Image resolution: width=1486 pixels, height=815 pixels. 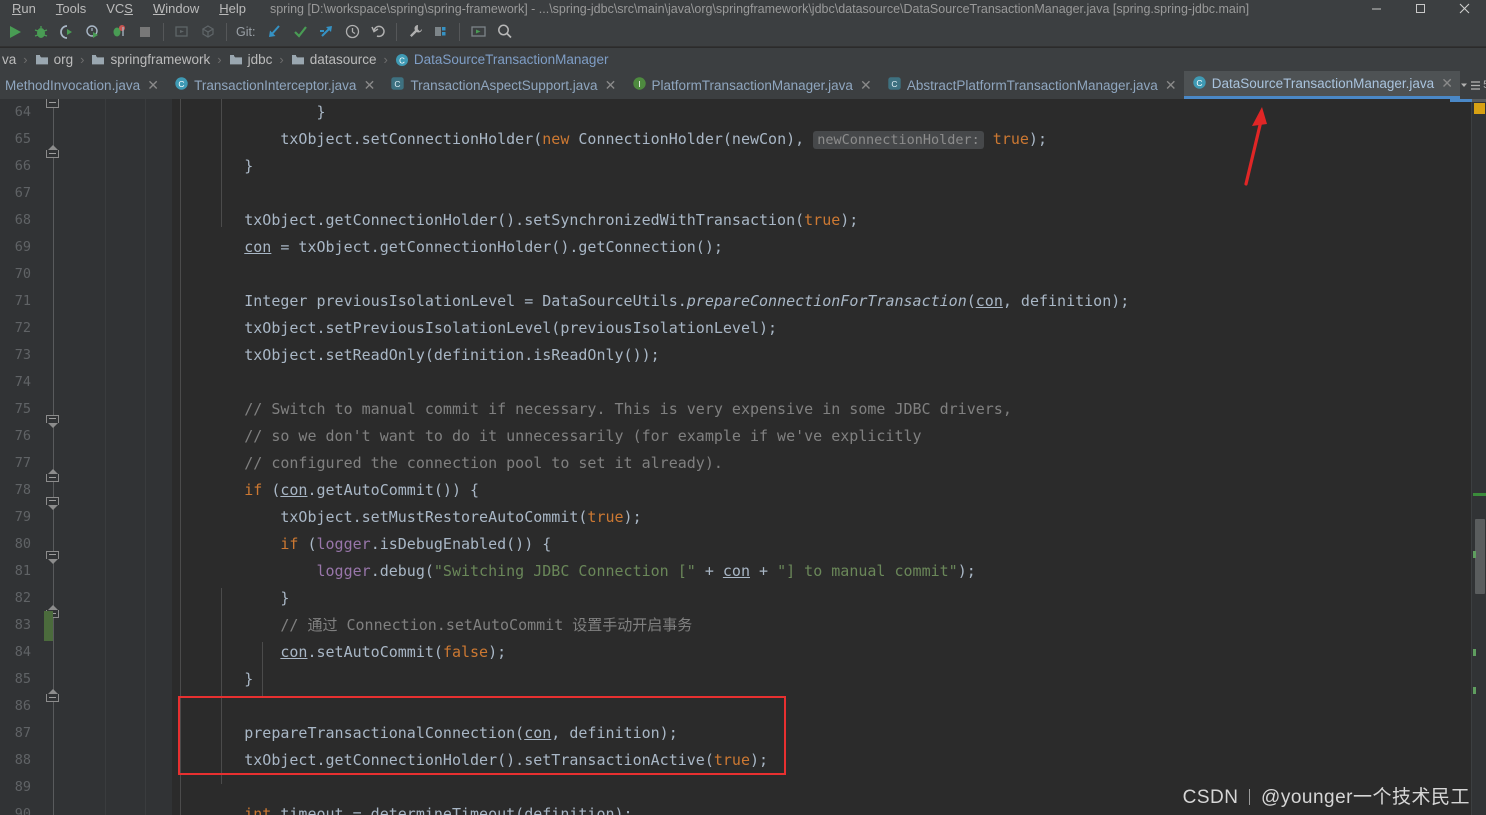 I want to click on line-number: 88, so click(x=22, y=760).